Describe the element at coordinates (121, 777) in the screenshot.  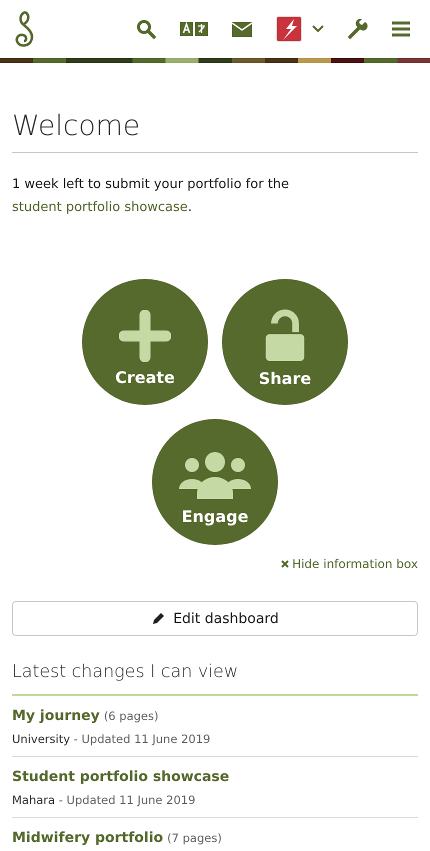
I see `portfolio-link: Student portfolio showcase` at that location.